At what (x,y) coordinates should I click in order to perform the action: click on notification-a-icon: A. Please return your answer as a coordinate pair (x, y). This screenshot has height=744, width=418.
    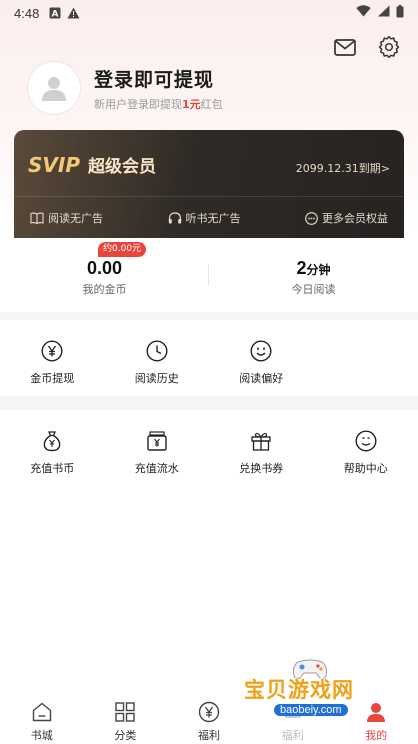
    Looking at the image, I should click on (55, 13).